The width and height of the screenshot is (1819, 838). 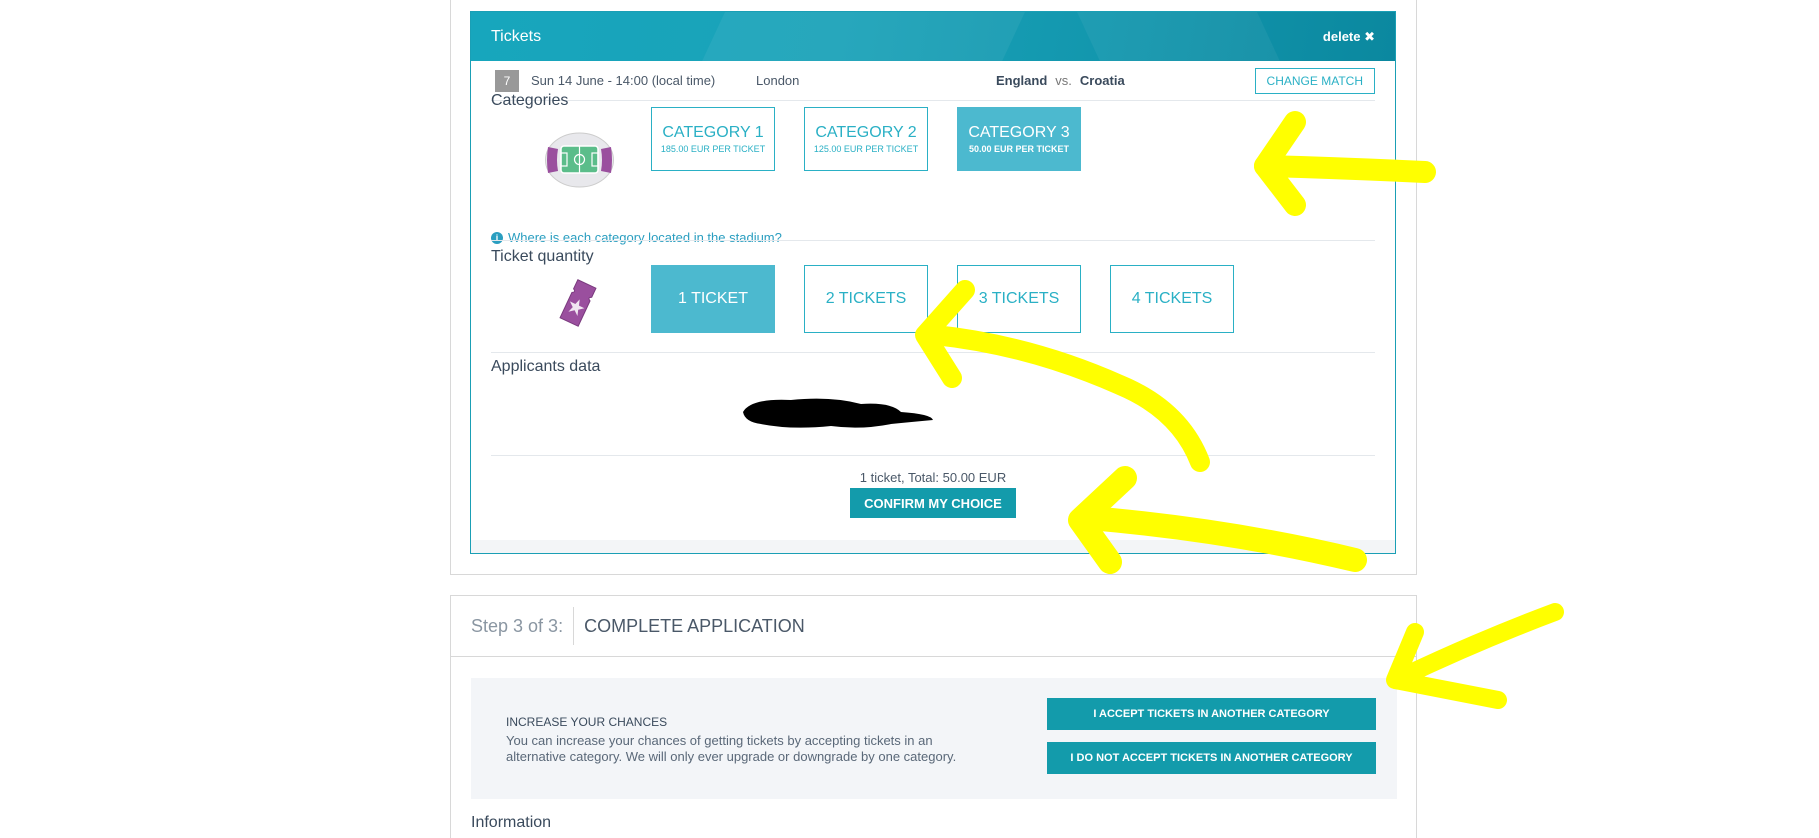 What do you see at coordinates (1022, 80) in the screenshot?
I see `home-team: England` at bounding box center [1022, 80].